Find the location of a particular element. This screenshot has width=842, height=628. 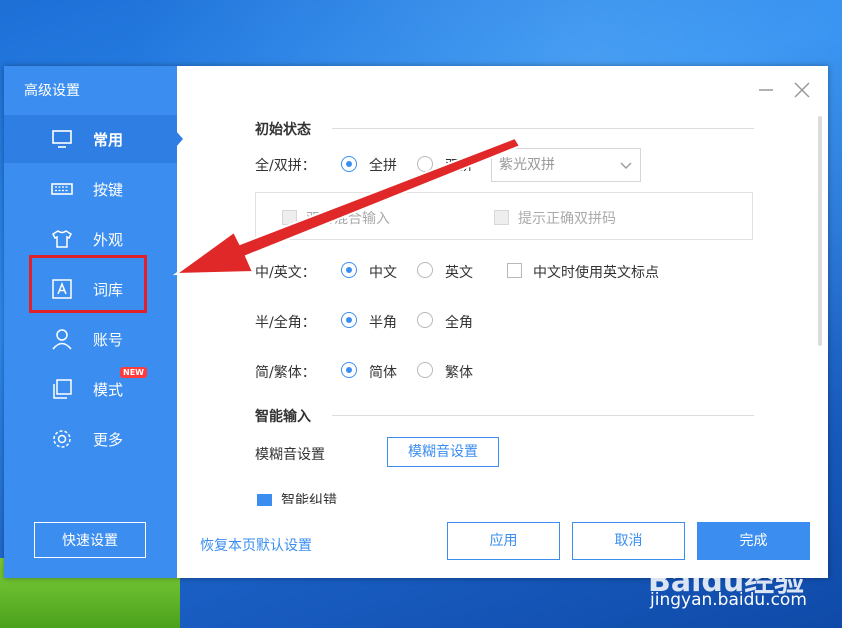

option-label: 双拼 is located at coordinates (459, 166).